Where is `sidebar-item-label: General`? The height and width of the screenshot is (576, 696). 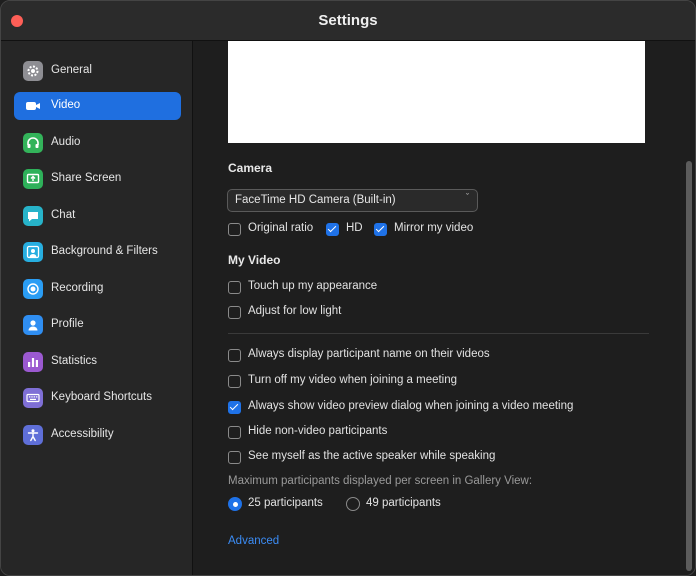
sidebar-item-label: General is located at coordinates (71, 70).